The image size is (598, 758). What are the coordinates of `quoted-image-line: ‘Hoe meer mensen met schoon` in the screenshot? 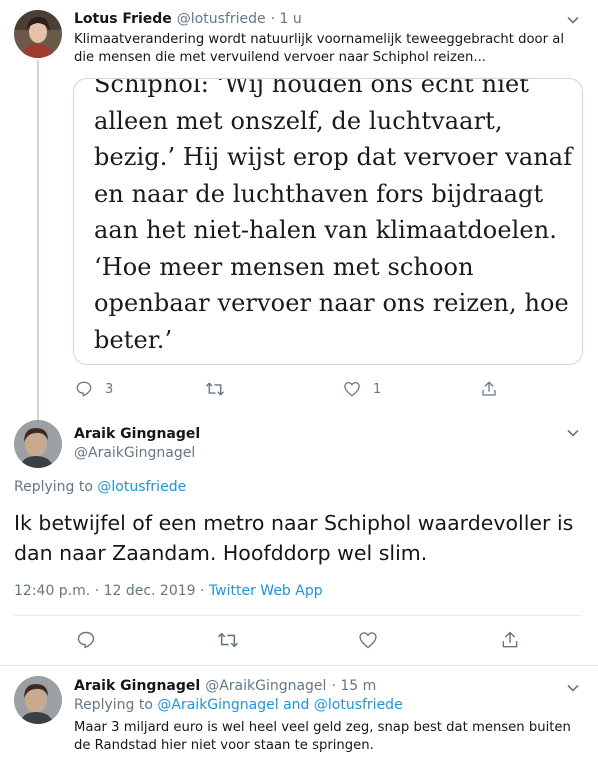 It's located at (284, 266).